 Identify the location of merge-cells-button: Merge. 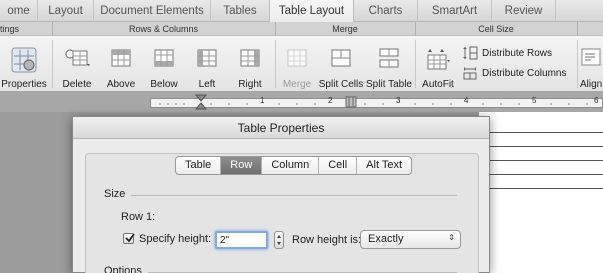
(297, 64).